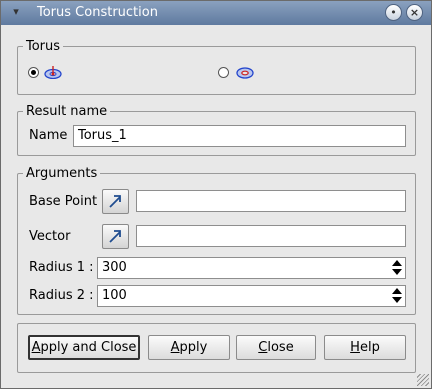 This screenshot has width=432, height=389. Describe the element at coordinates (16, 12) in the screenshot. I see `pin-icon: ▾` at that location.